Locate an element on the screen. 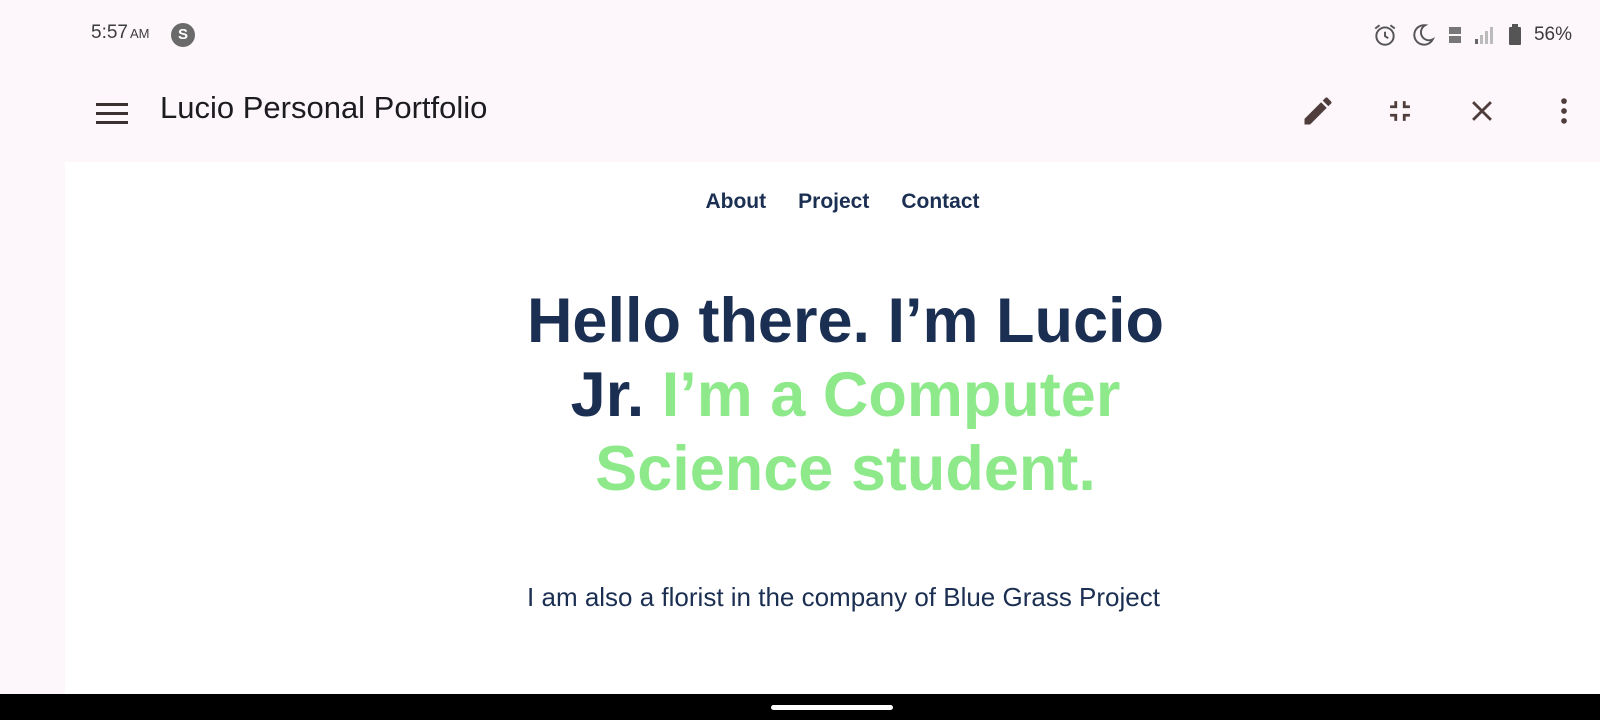 This screenshot has height=720, width=1600. status-bar: 5:57 AM S 56% is located at coordinates (800, 35).